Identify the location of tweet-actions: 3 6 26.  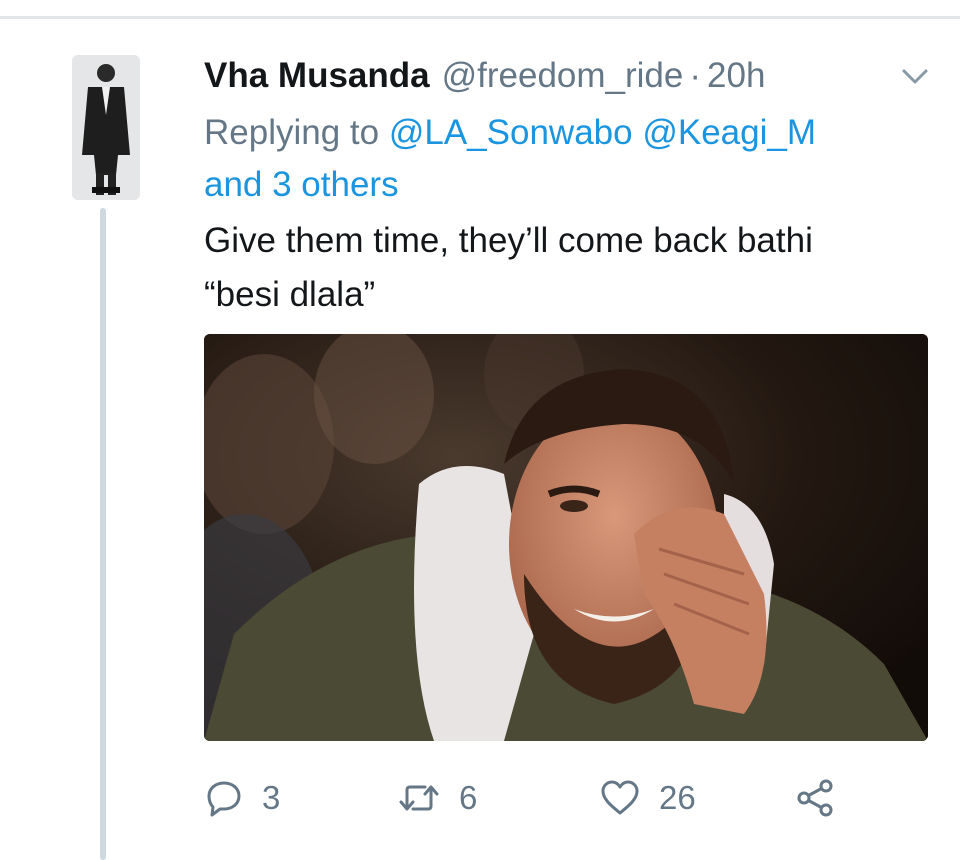
(574, 798).